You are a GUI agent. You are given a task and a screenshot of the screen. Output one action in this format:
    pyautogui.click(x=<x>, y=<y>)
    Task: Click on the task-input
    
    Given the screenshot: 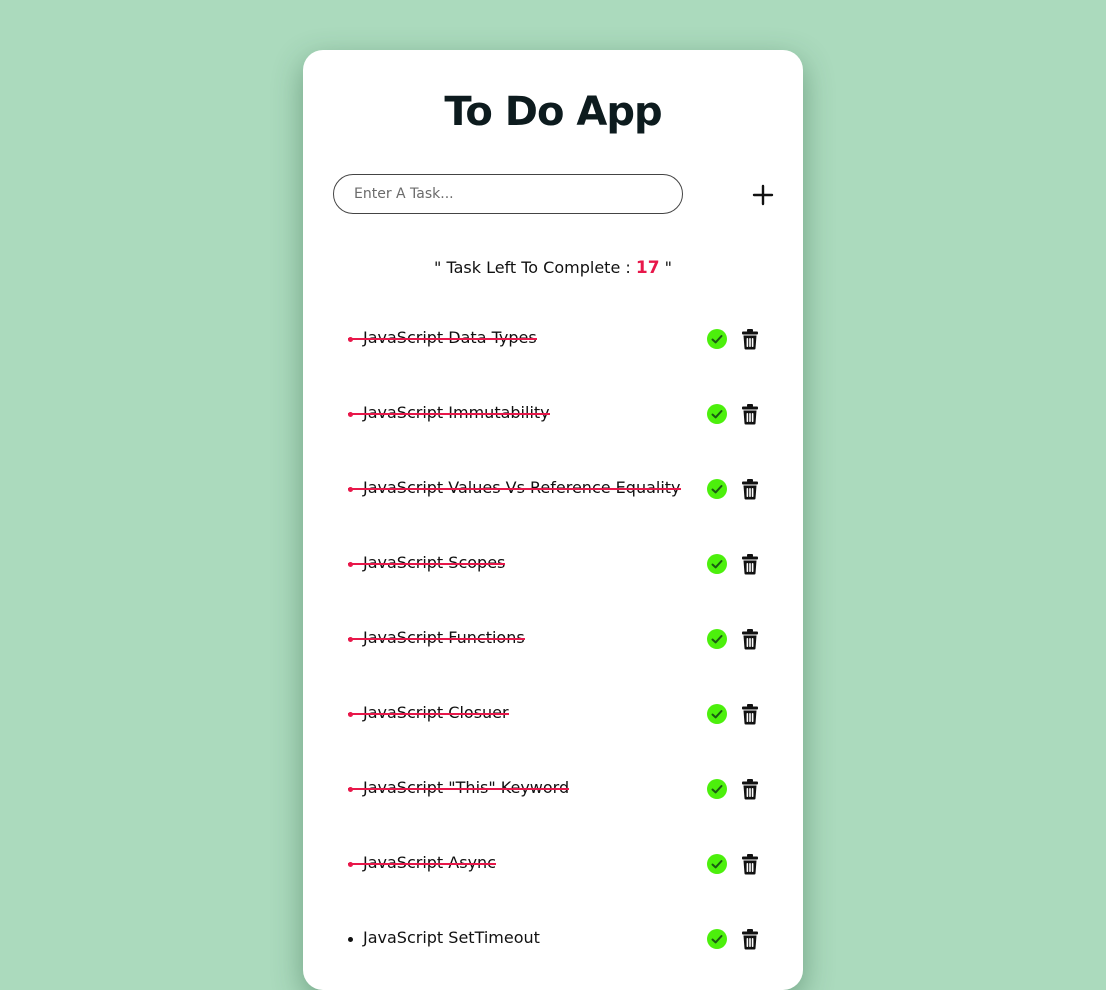 What is the action you would take?
    pyautogui.click(x=508, y=194)
    